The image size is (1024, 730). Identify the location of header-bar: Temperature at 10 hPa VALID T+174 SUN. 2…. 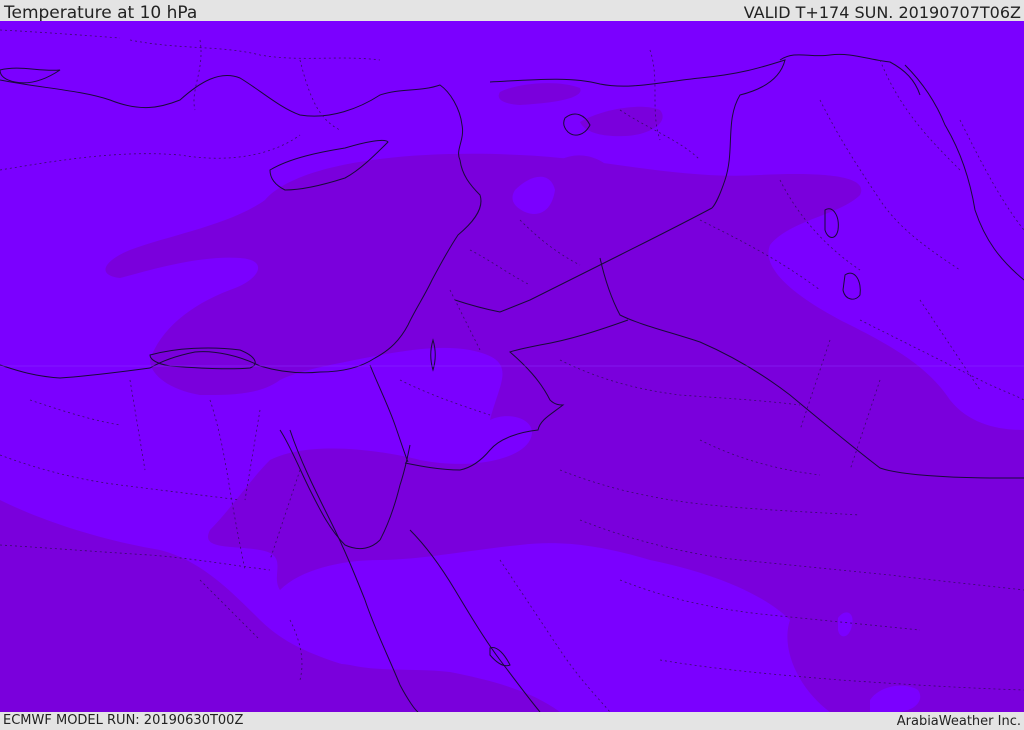
(512, 11).